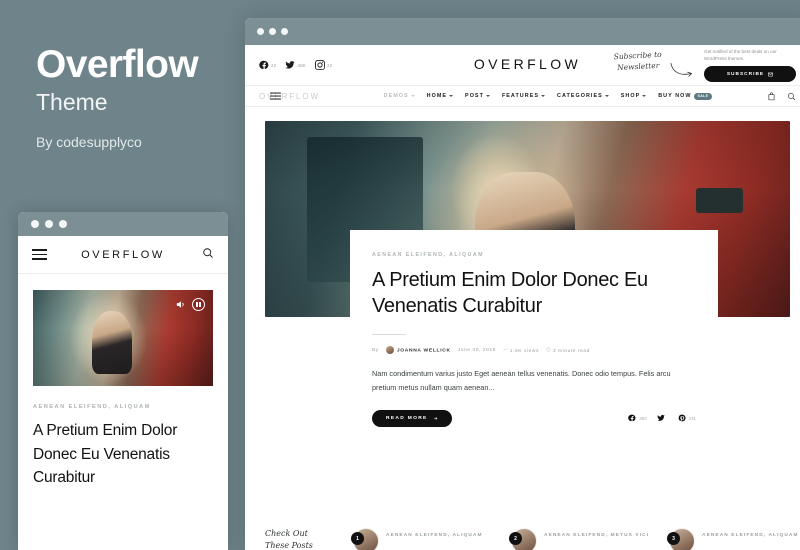 Image resolution: width=800 pixels, height=550 pixels. I want to click on nav-item-categories: CATEGORIES, so click(583, 96).